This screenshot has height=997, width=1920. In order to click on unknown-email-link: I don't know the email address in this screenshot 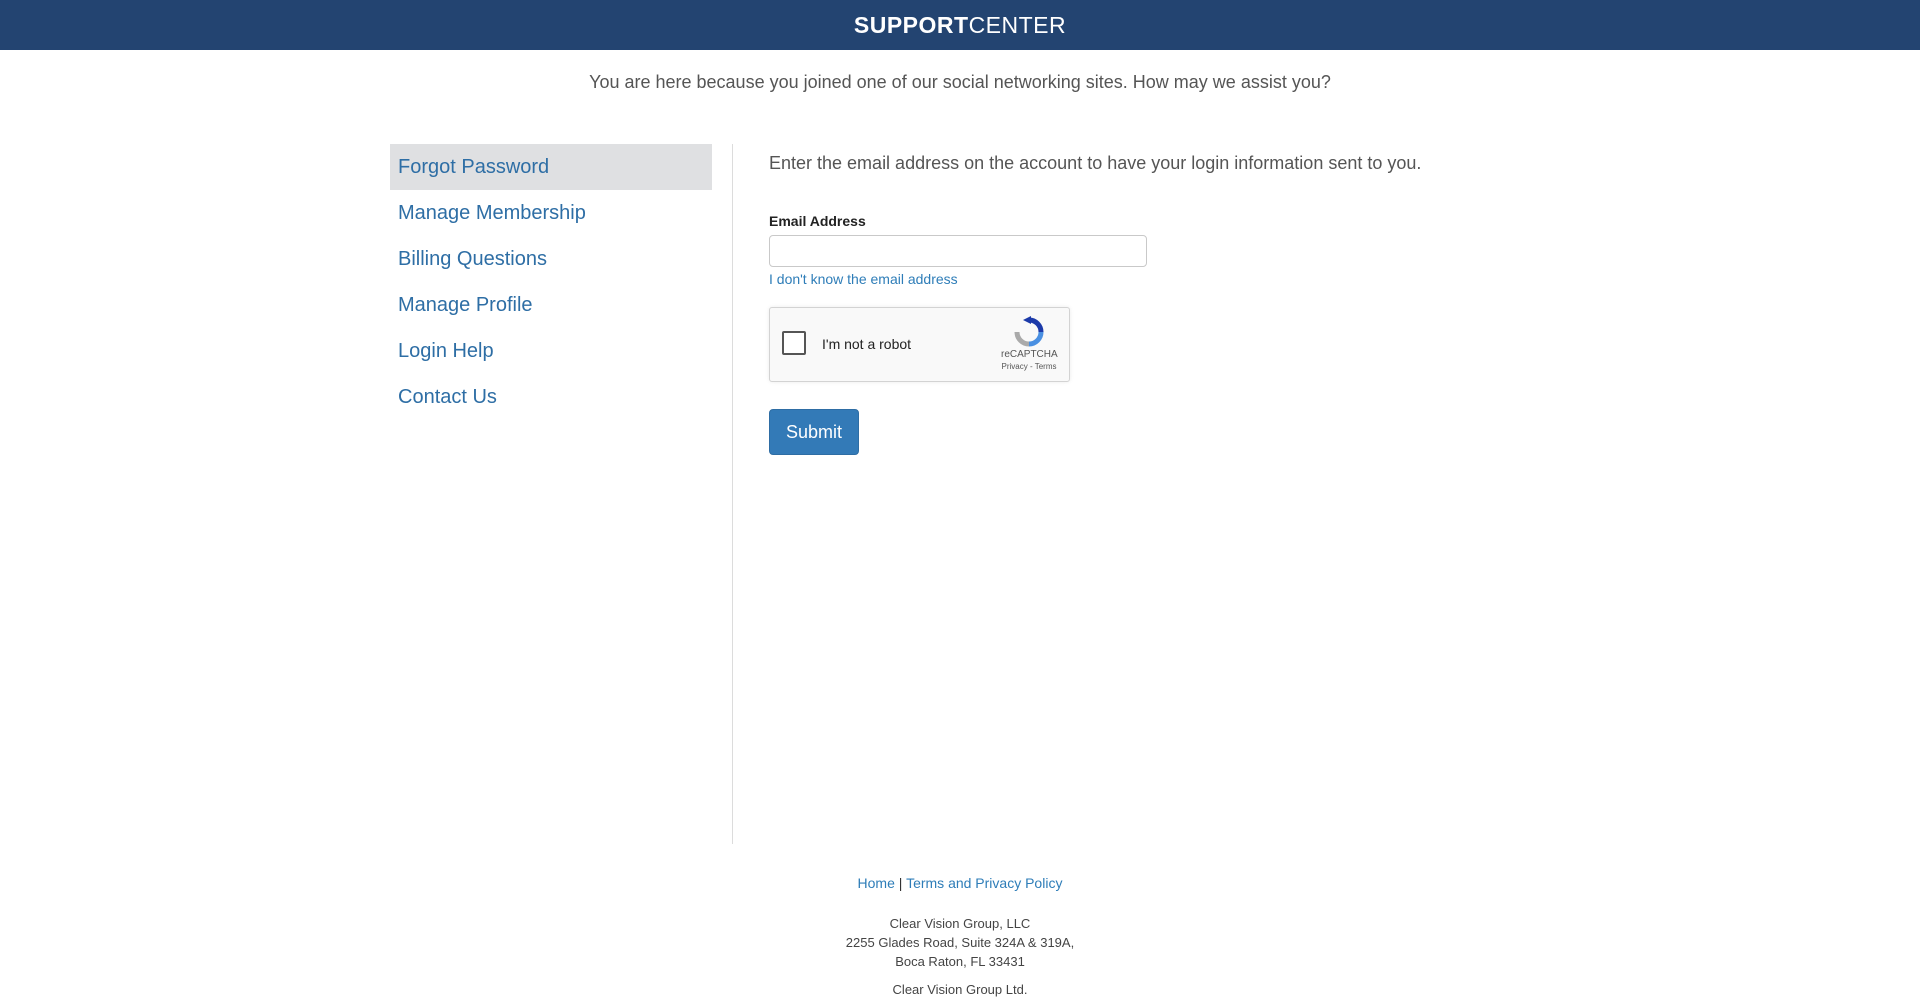, I will do `click(863, 279)`.